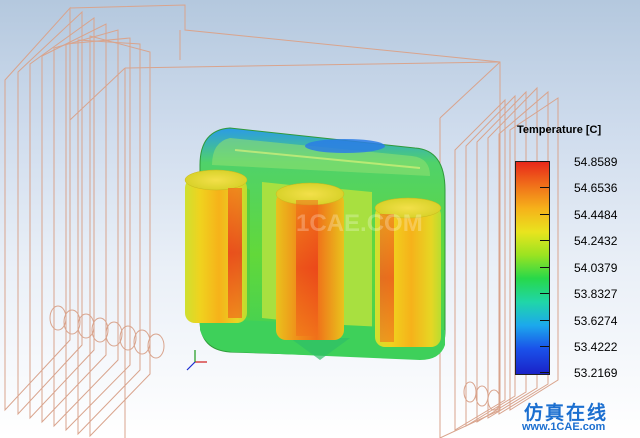  I want to click on legend-level-label: 53.4222, so click(596, 347).